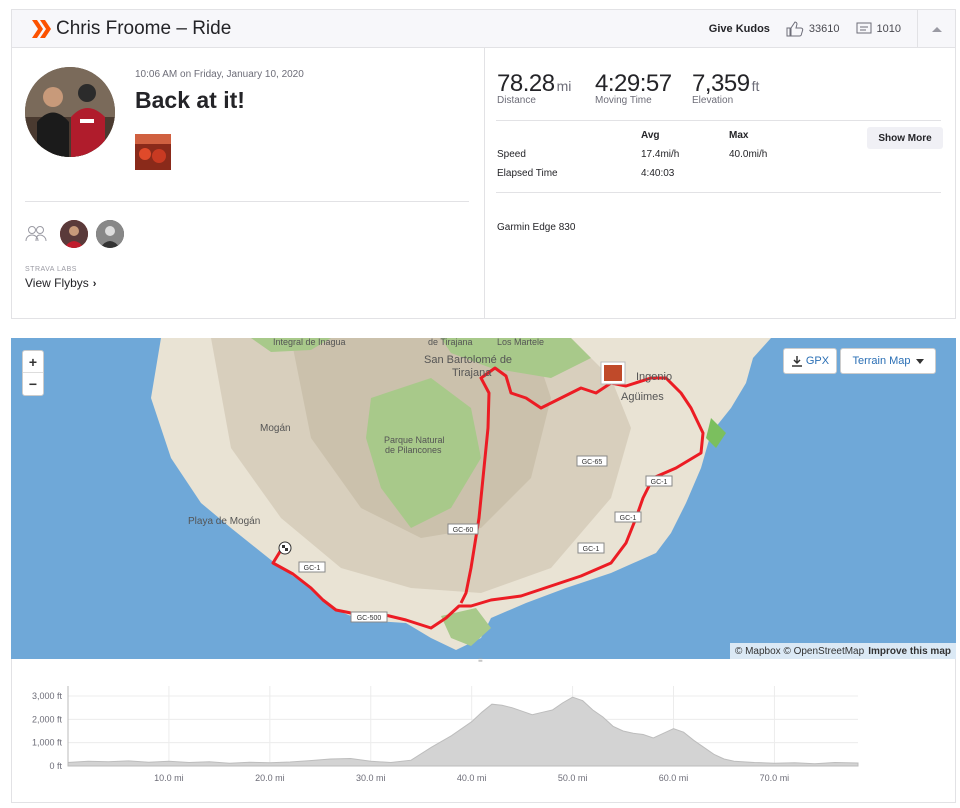 This screenshot has height=808, width=960. I want to click on elevation-stat: 7,359 ft Elevation, so click(725, 88).